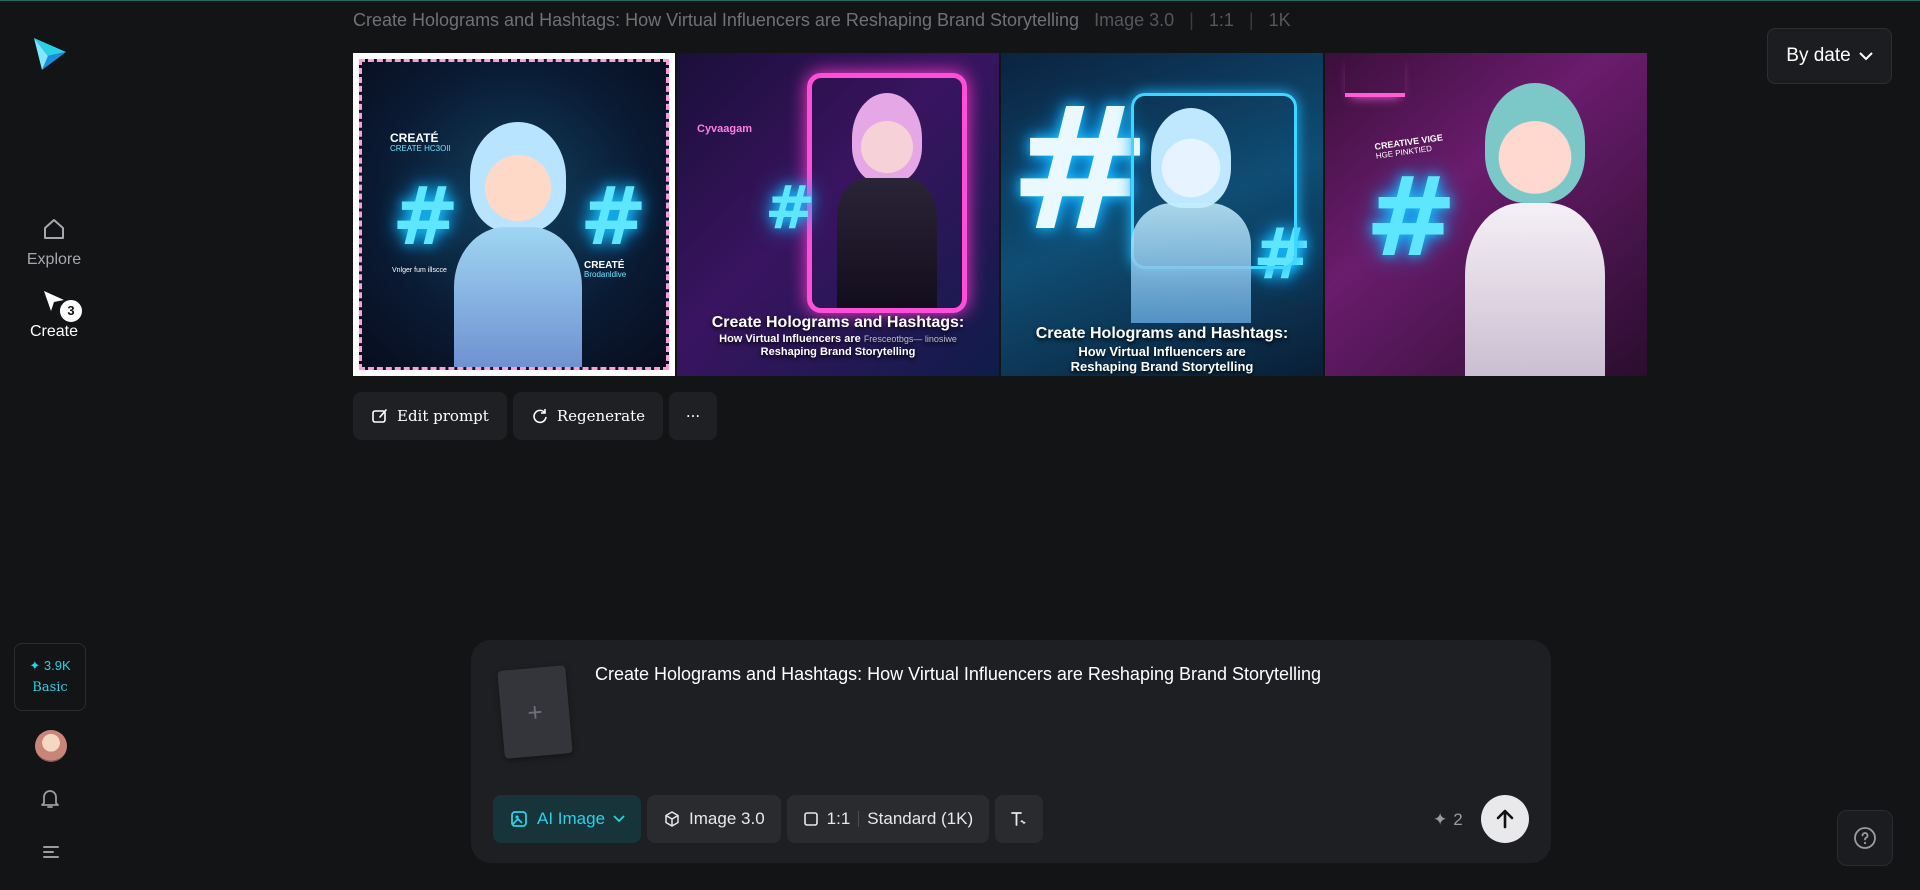 The width and height of the screenshot is (1920, 890). Describe the element at coordinates (51, 854) in the screenshot. I see `menu-icon` at that location.